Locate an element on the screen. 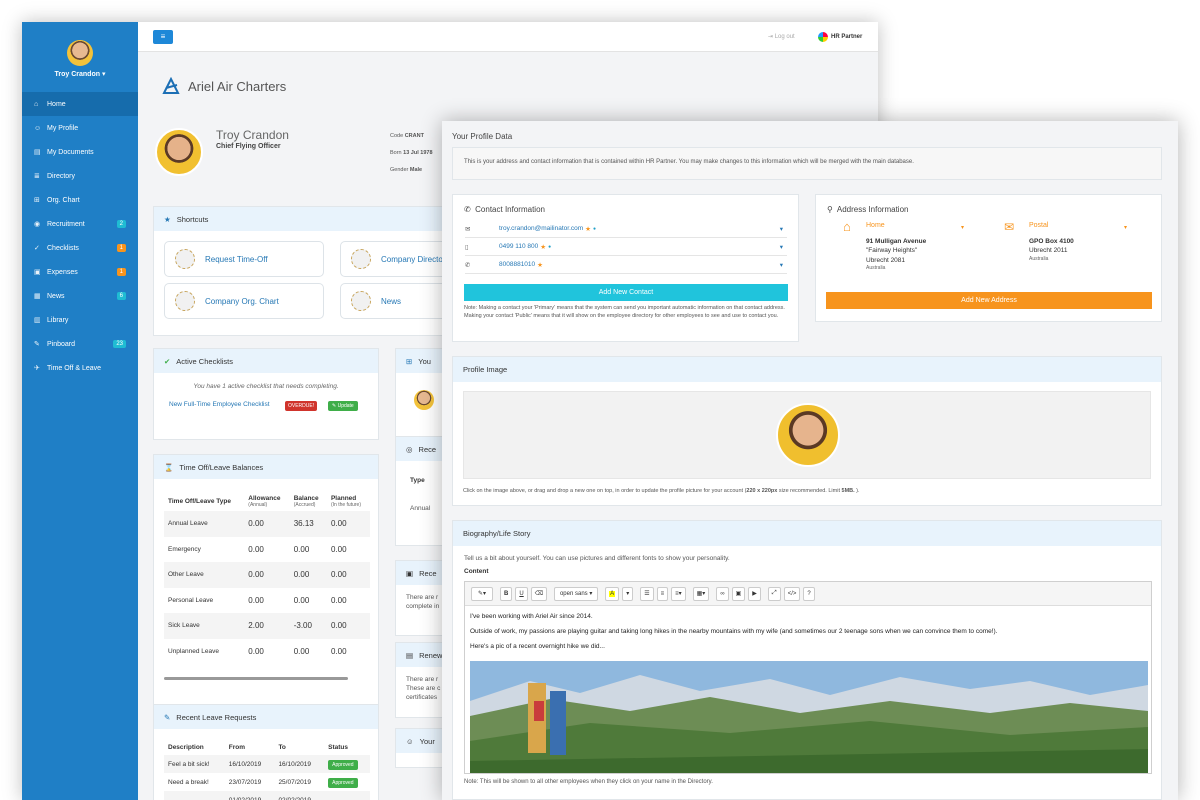 The width and height of the screenshot is (1200, 800). sidebar-item-pinboard: ✎ Pinboard 23 is located at coordinates (80, 344).